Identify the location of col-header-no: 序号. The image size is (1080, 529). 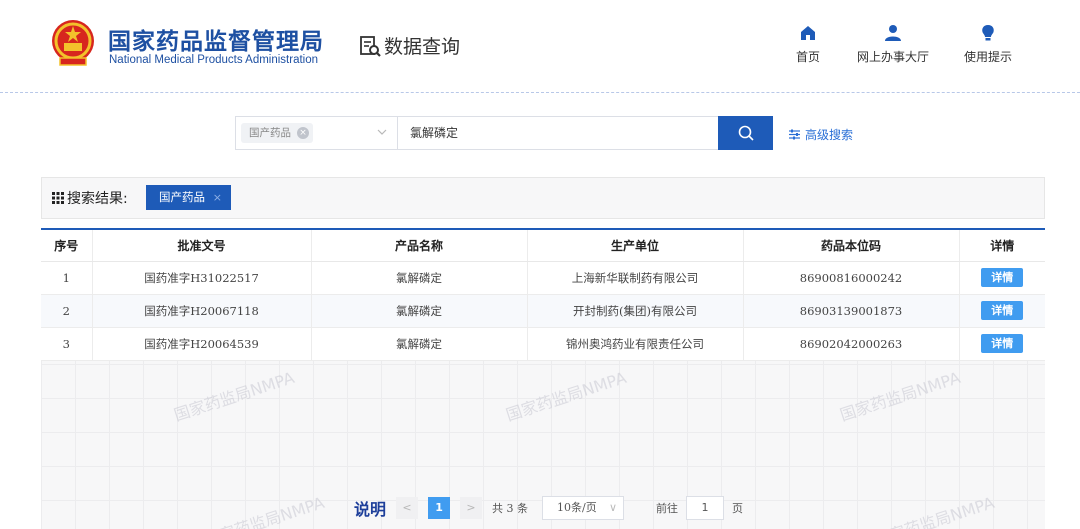
(67, 246).